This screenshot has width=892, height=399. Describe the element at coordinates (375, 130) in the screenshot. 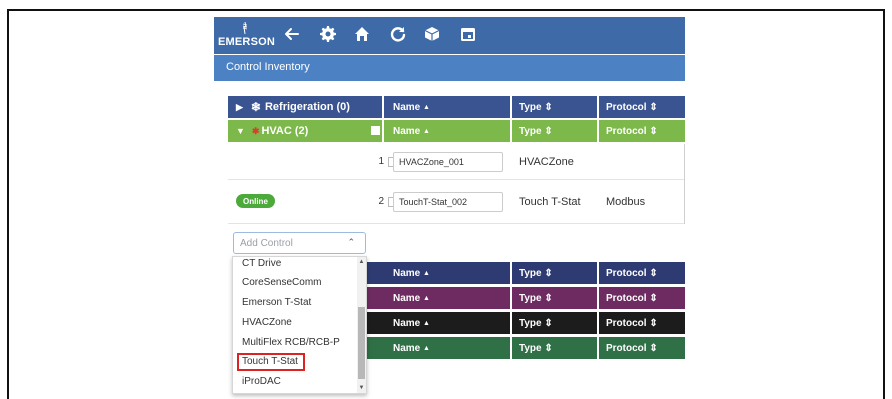

I see `group-select-checkbox` at that location.